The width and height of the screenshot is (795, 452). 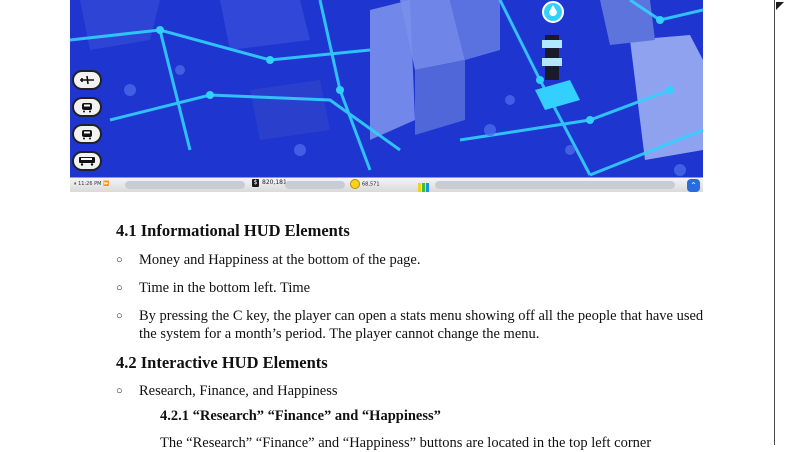 What do you see at coordinates (386, 184) in the screenshot?
I see `hud-bar: ⏸ 11:26 PM ⏩ $820,181 68,571 ⌃` at bounding box center [386, 184].